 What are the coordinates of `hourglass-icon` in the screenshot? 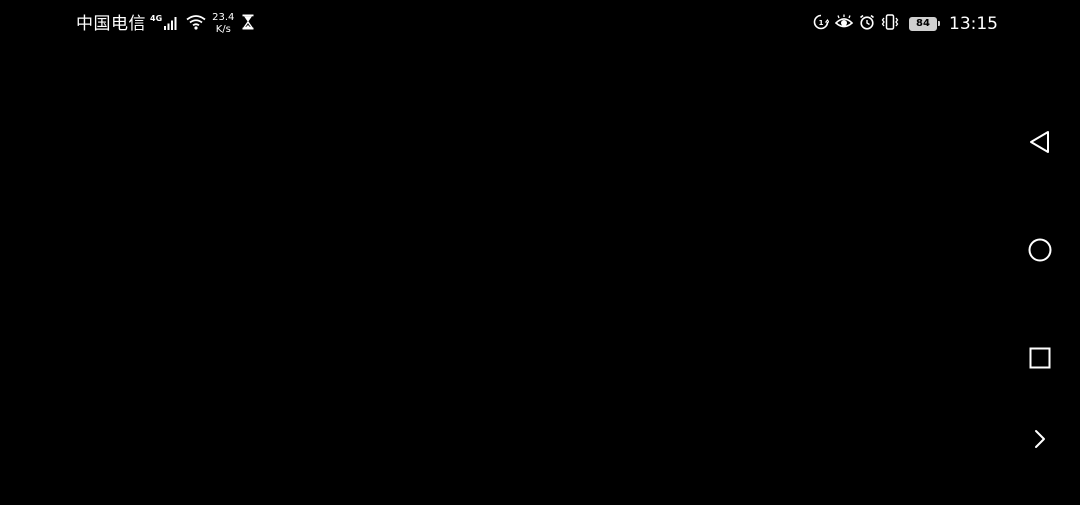 It's located at (248, 24).